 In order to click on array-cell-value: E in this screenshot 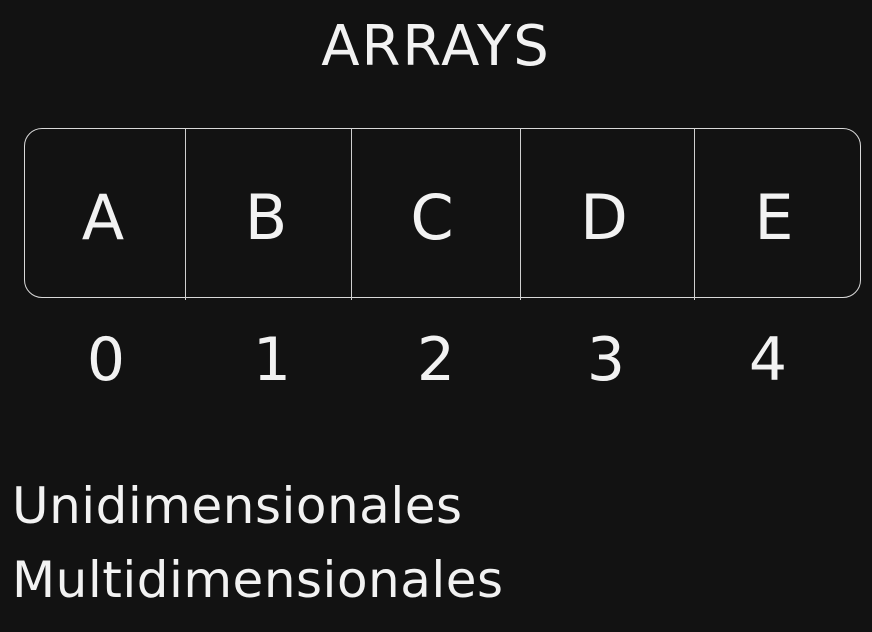, I will do `click(774, 217)`.